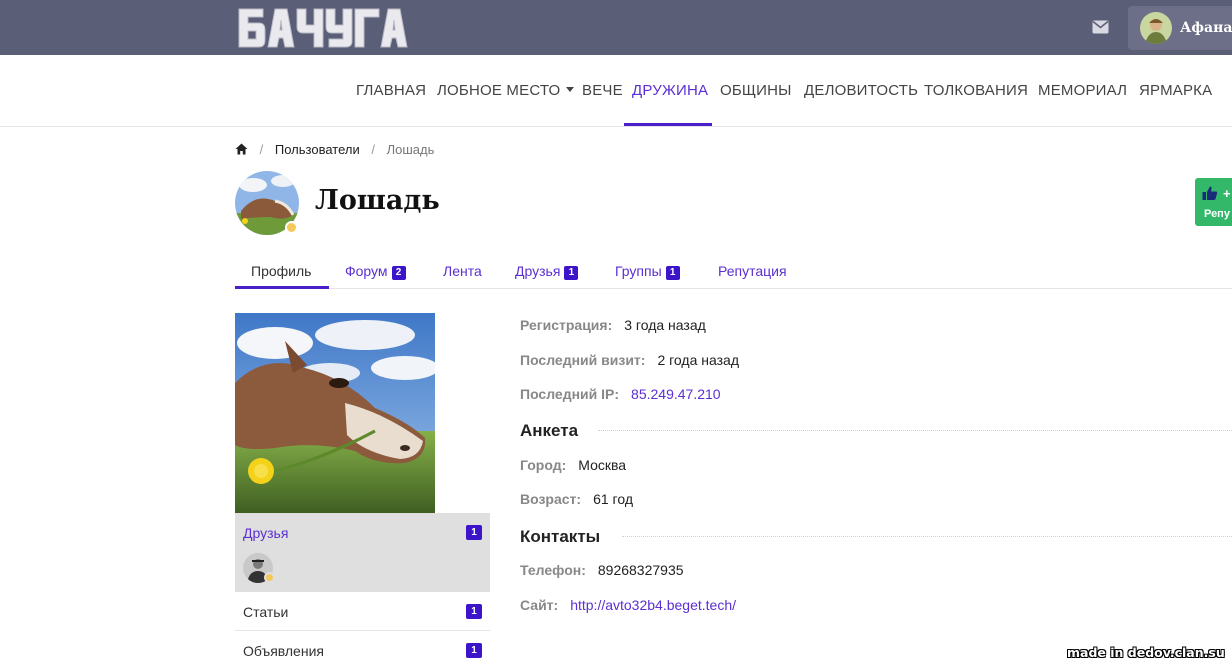 The image size is (1232, 668). Describe the element at coordinates (756, 90) in the screenshot. I see `nav-item-obshchiny: ОБЩИНЫ` at that location.